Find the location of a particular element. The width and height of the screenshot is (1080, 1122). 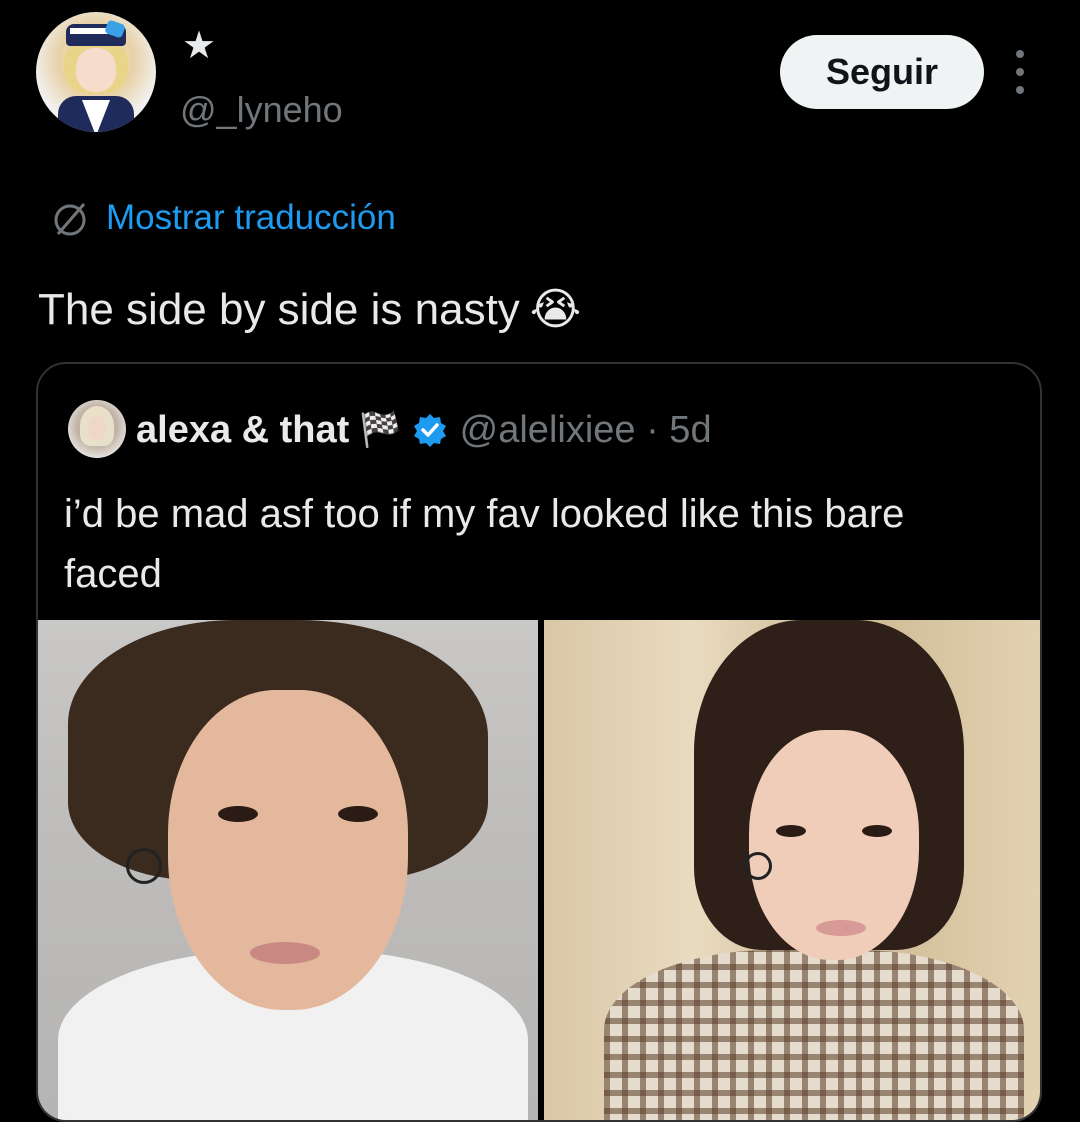

quoted-tweet-header: alexa & that 🏁 @alelixiee · 5d is located at coordinates (424, 430).